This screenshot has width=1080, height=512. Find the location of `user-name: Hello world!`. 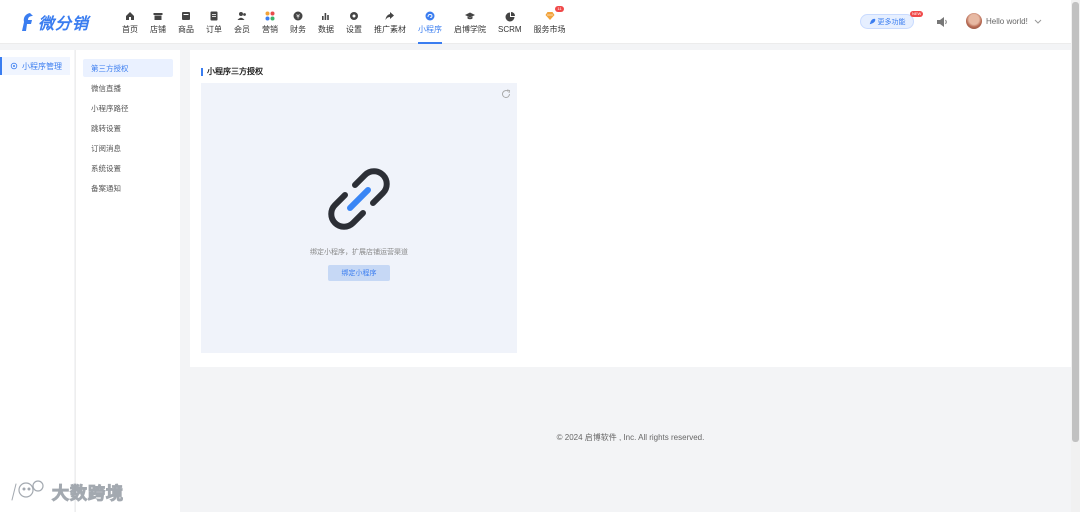

user-name: Hello world! is located at coordinates (1007, 21).